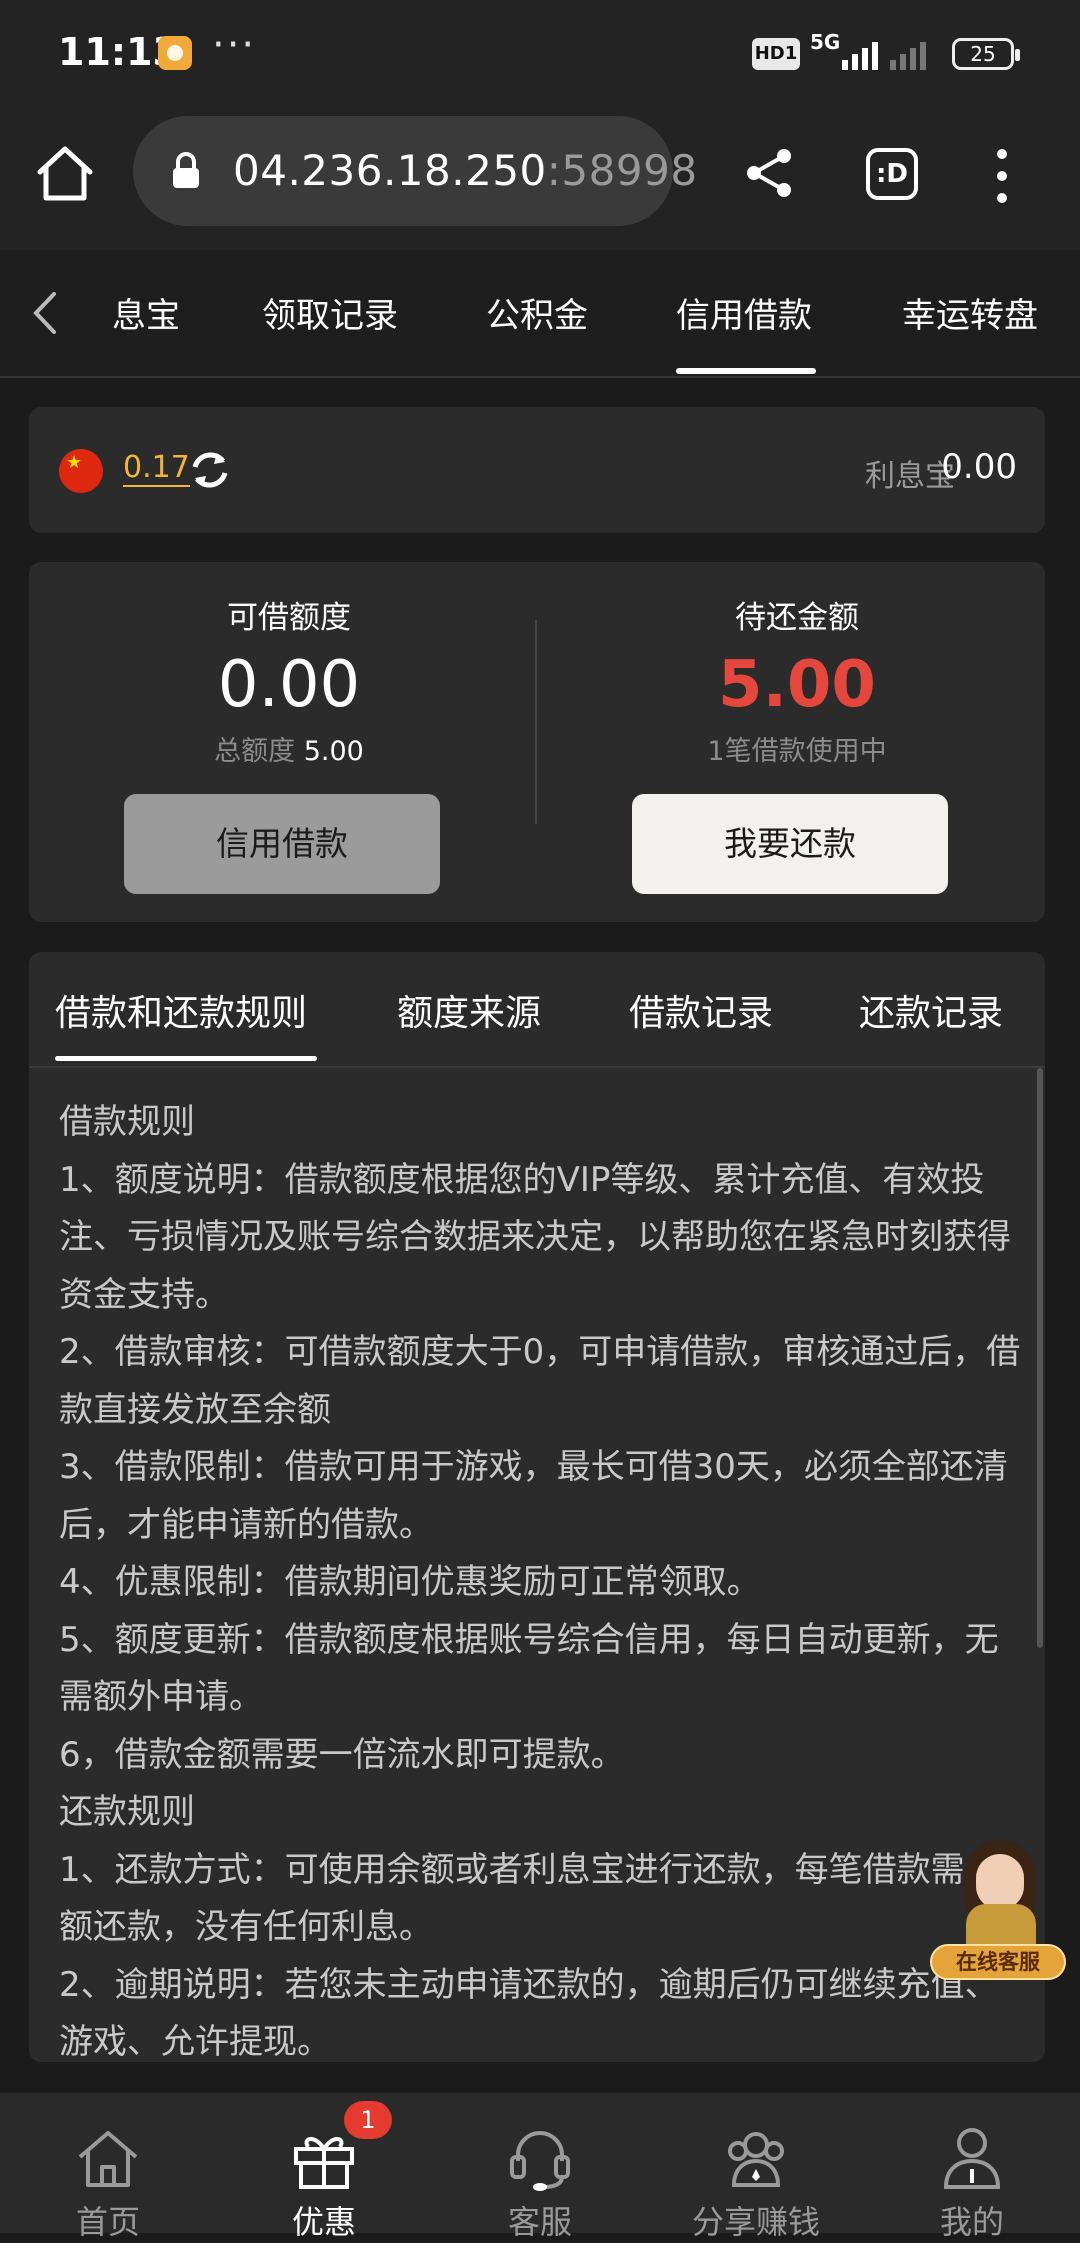 Image resolution: width=1080 pixels, height=2243 pixels. I want to click on total-credit: 总额度 5.00, so click(289, 748).